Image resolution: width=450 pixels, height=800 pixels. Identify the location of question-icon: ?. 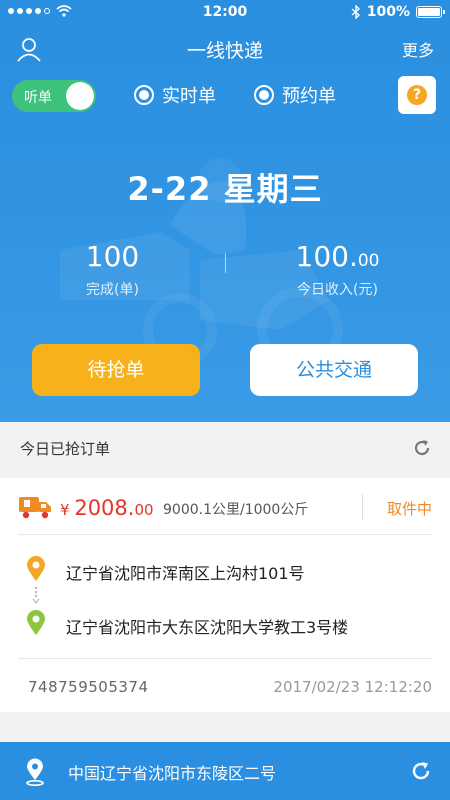
(417, 95).